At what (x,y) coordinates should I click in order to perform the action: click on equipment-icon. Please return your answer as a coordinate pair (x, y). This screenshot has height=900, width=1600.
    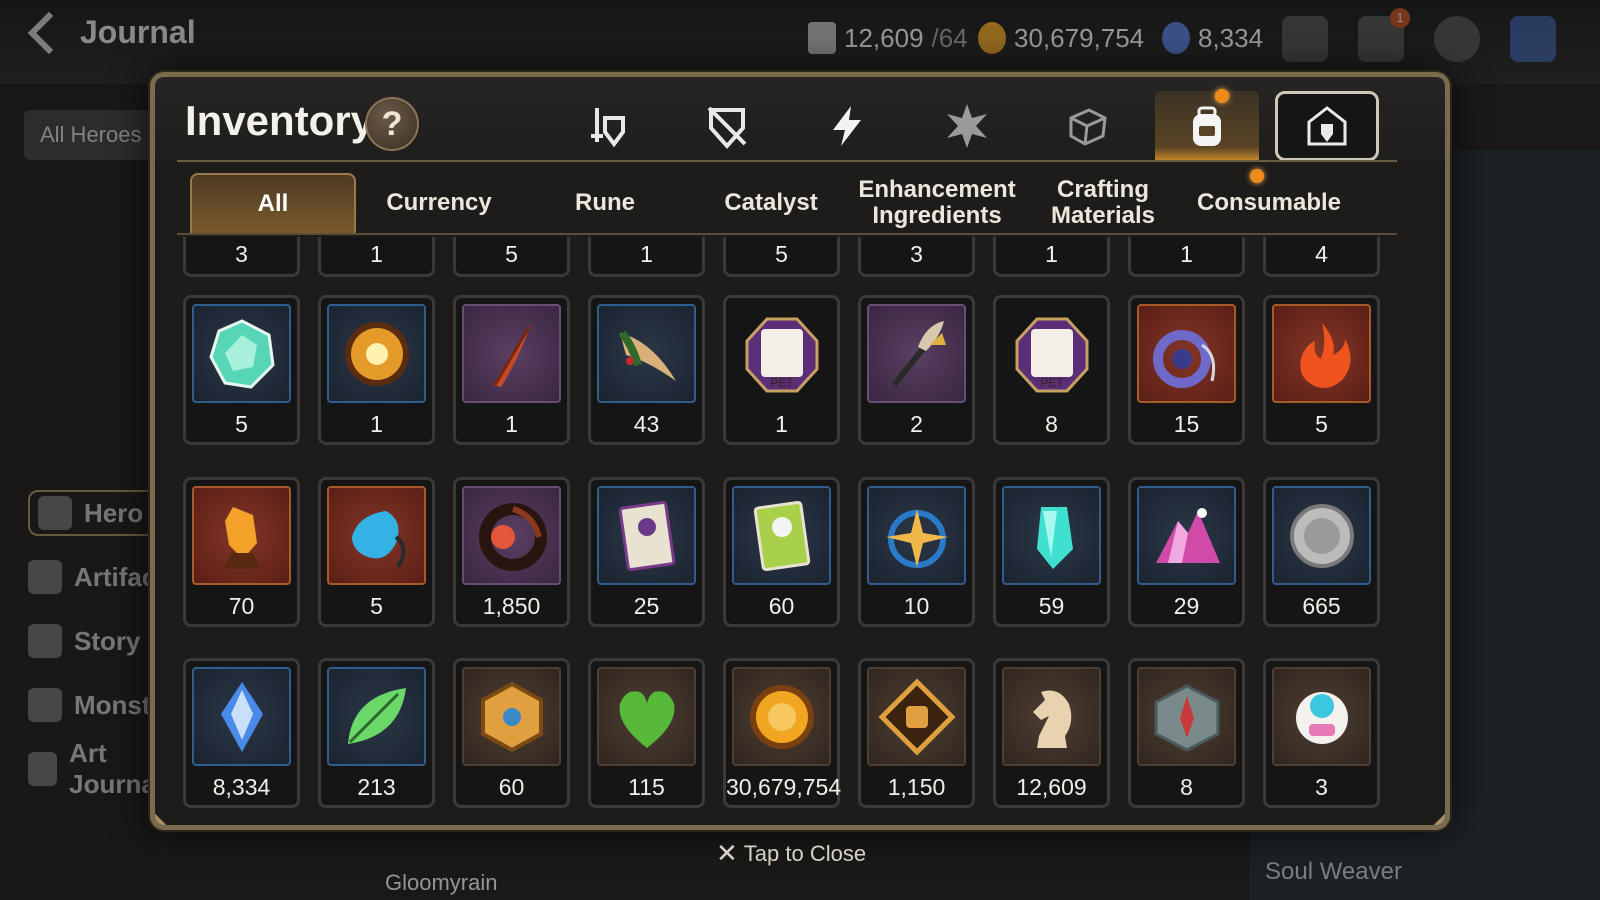
    Looking at the image, I should click on (608, 128).